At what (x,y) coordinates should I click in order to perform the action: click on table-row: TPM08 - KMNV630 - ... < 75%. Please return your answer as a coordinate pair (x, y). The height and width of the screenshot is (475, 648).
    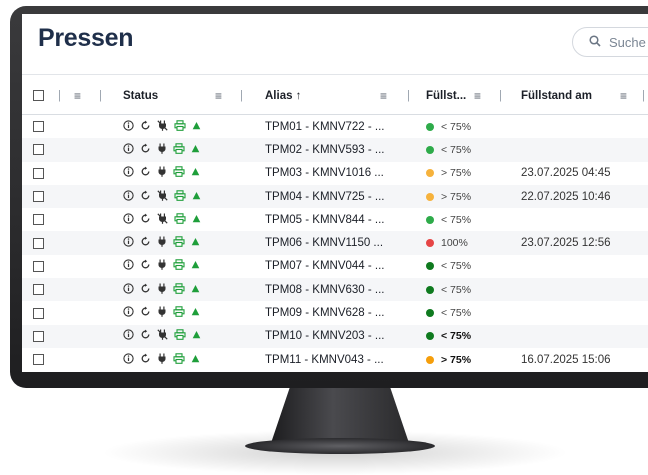
    Looking at the image, I should click on (335, 290).